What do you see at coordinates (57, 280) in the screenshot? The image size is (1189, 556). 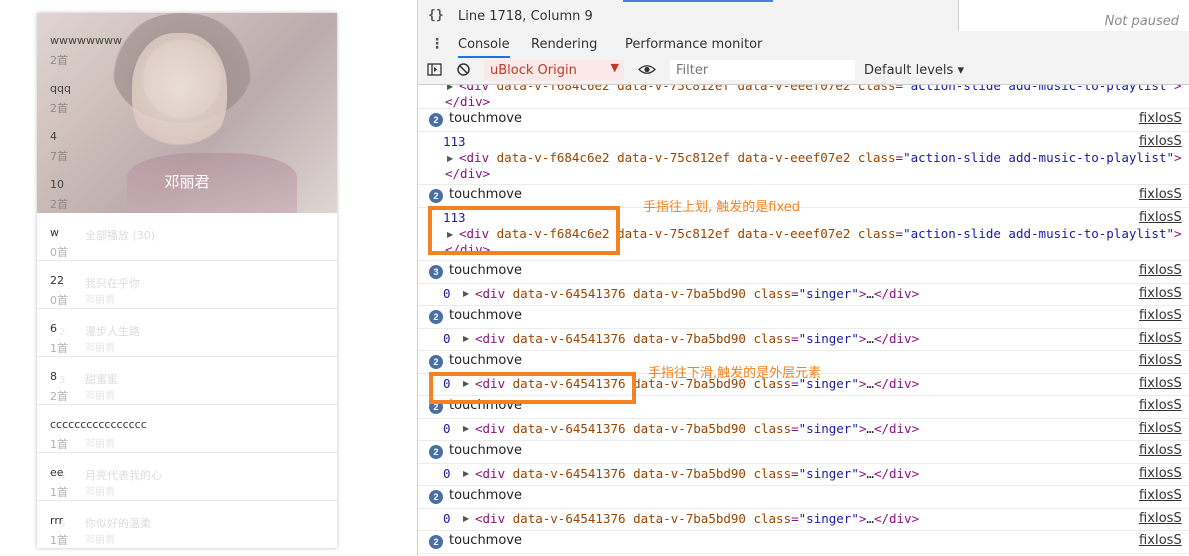 I see `playlist-name: 22` at bounding box center [57, 280].